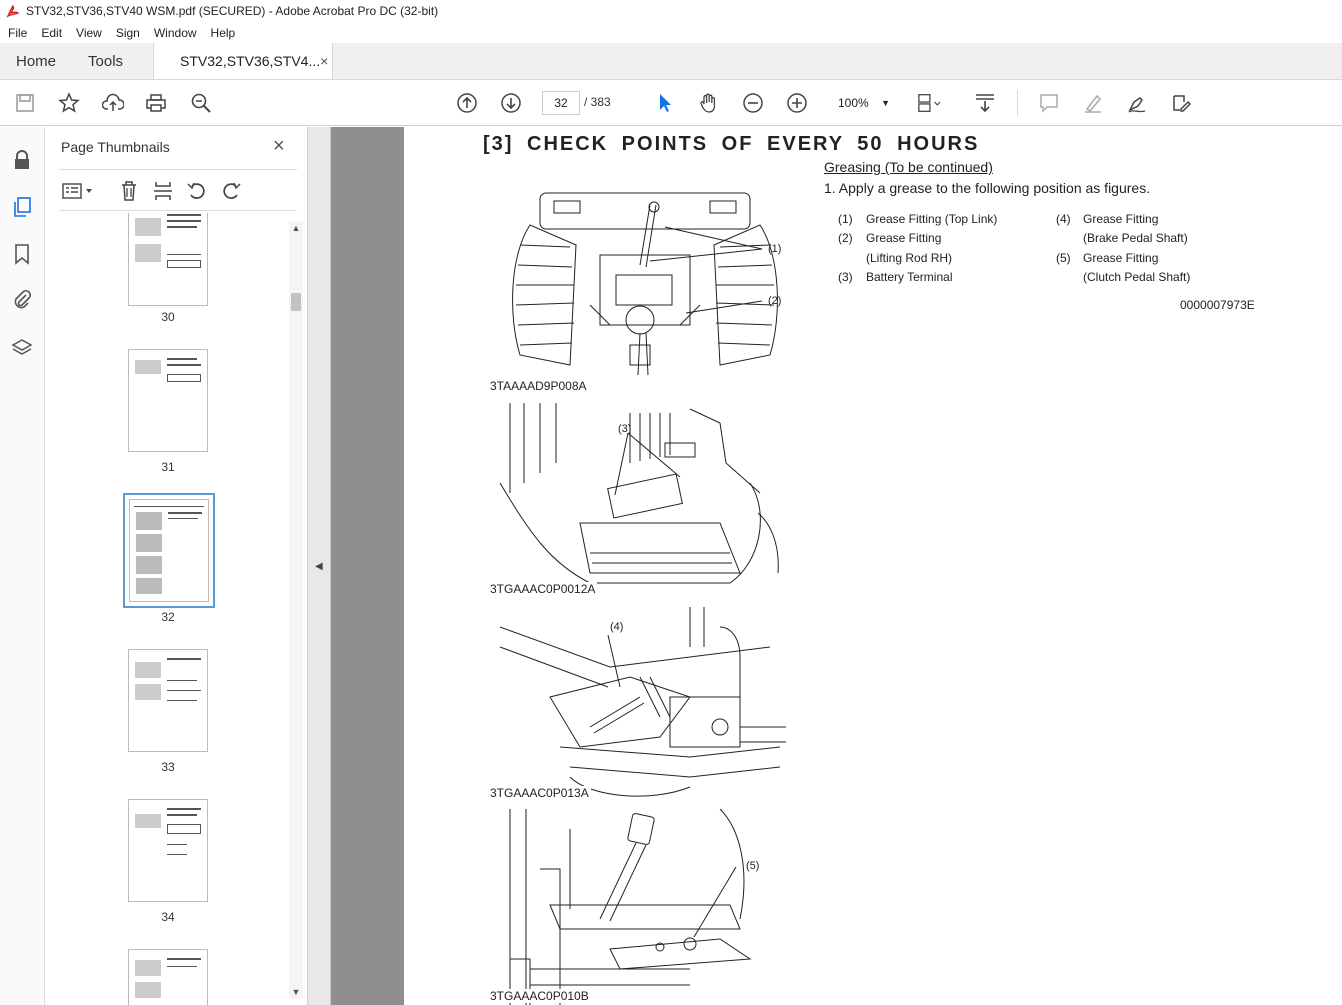  What do you see at coordinates (511, 103) in the screenshot?
I see `page-down-icon` at bounding box center [511, 103].